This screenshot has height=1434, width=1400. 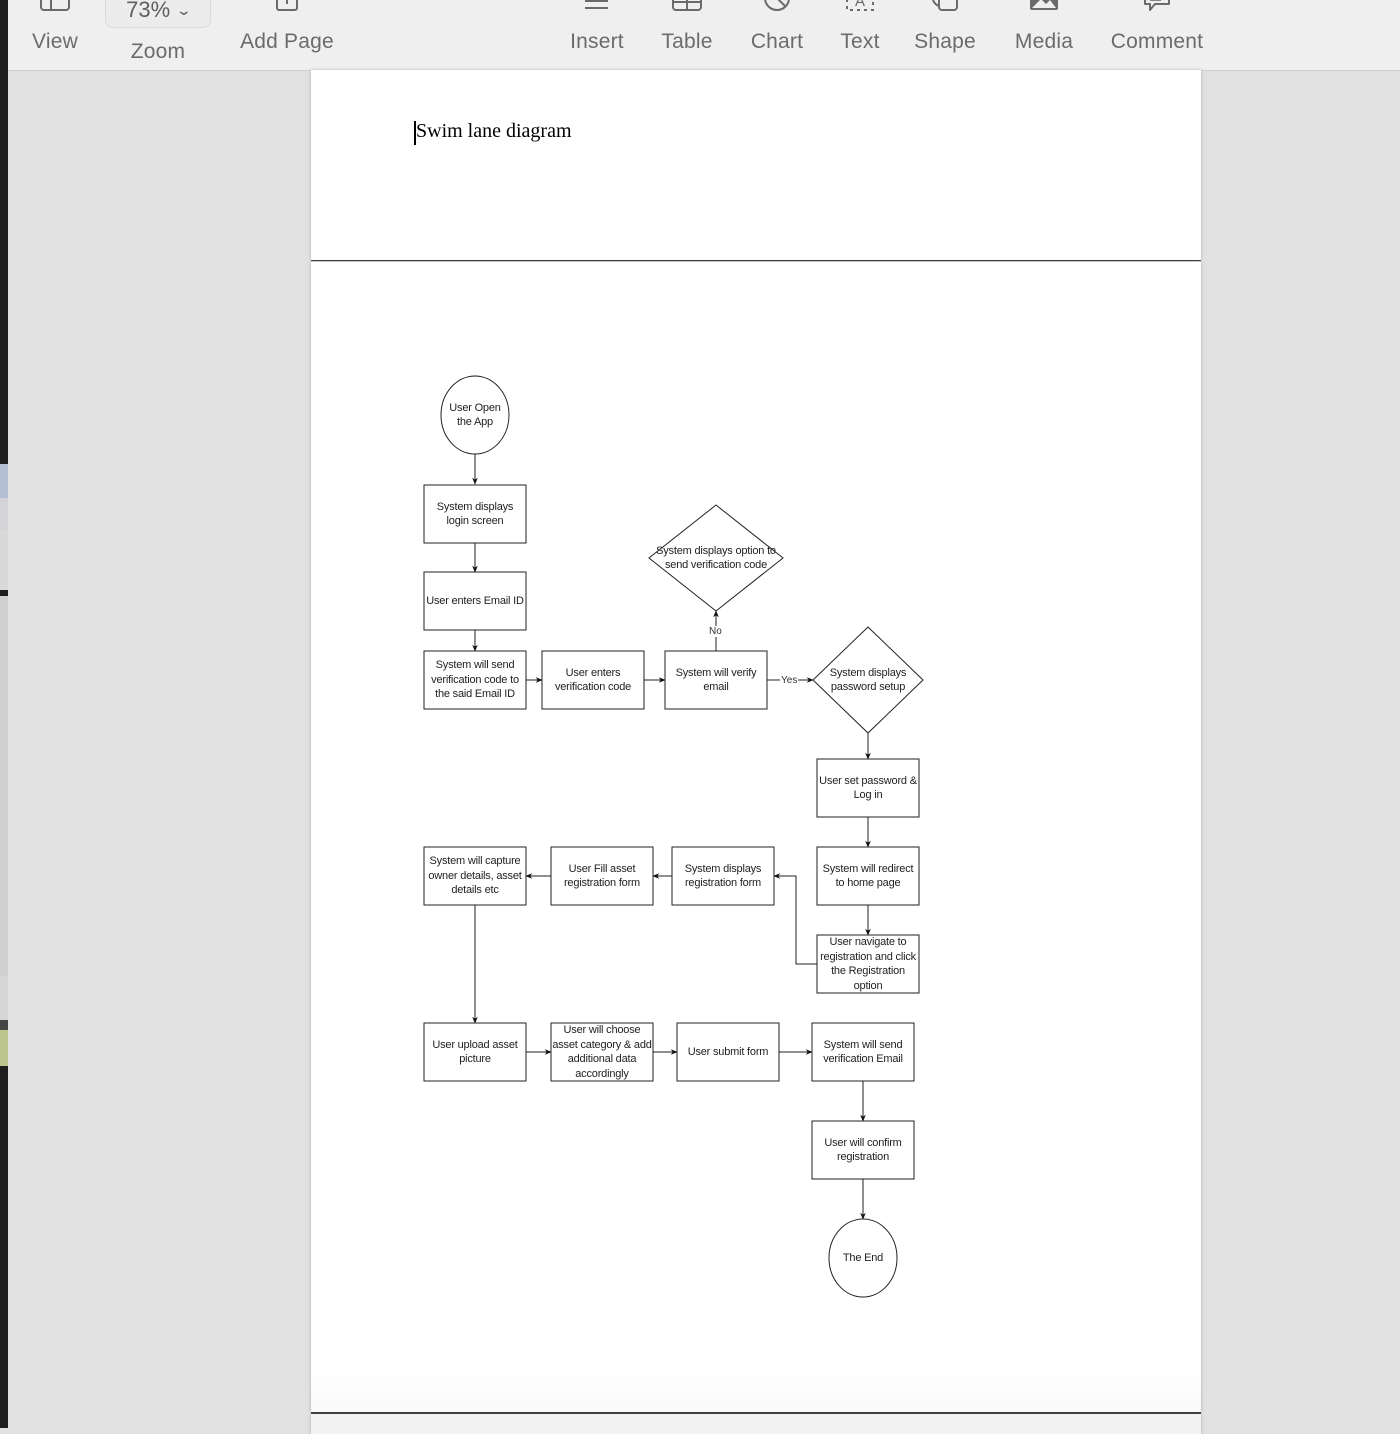 I want to click on zoom-label: Zoom, so click(x=158, y=51).